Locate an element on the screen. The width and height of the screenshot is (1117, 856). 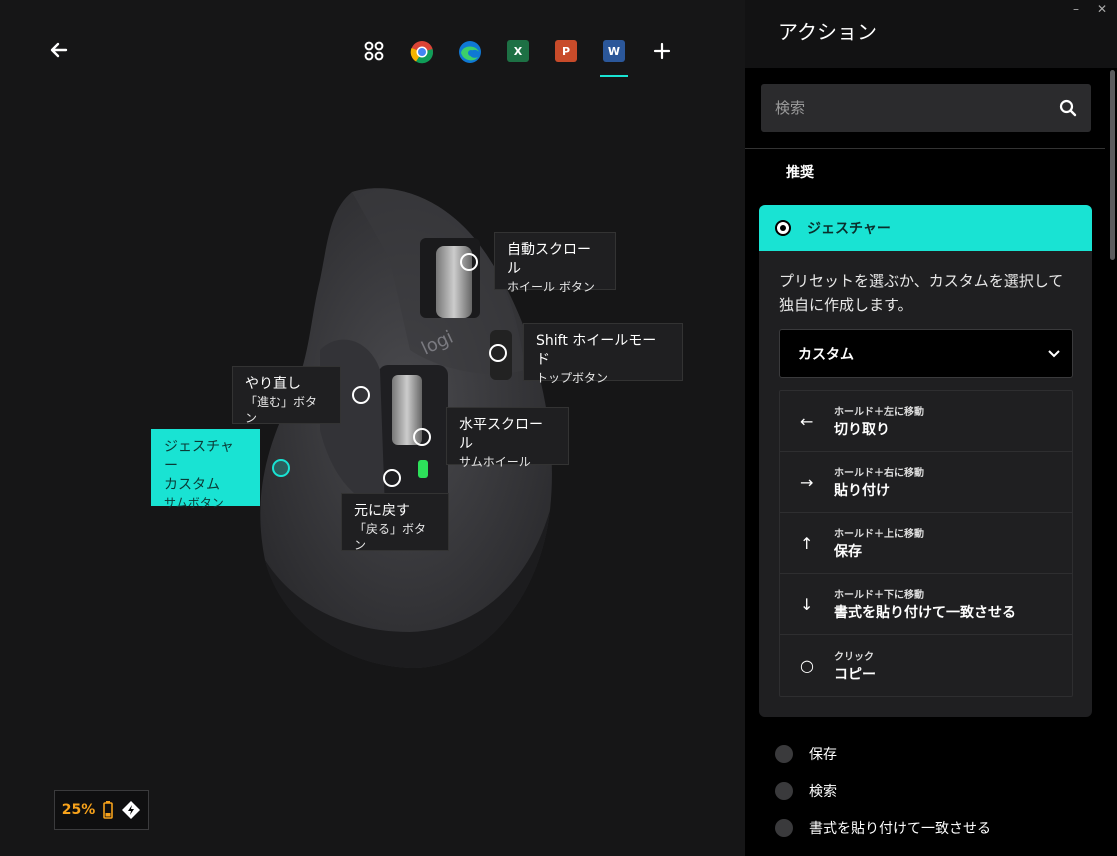
gesture-trigger: ホールド＋右に移動 is located at coordinates (879, 473).